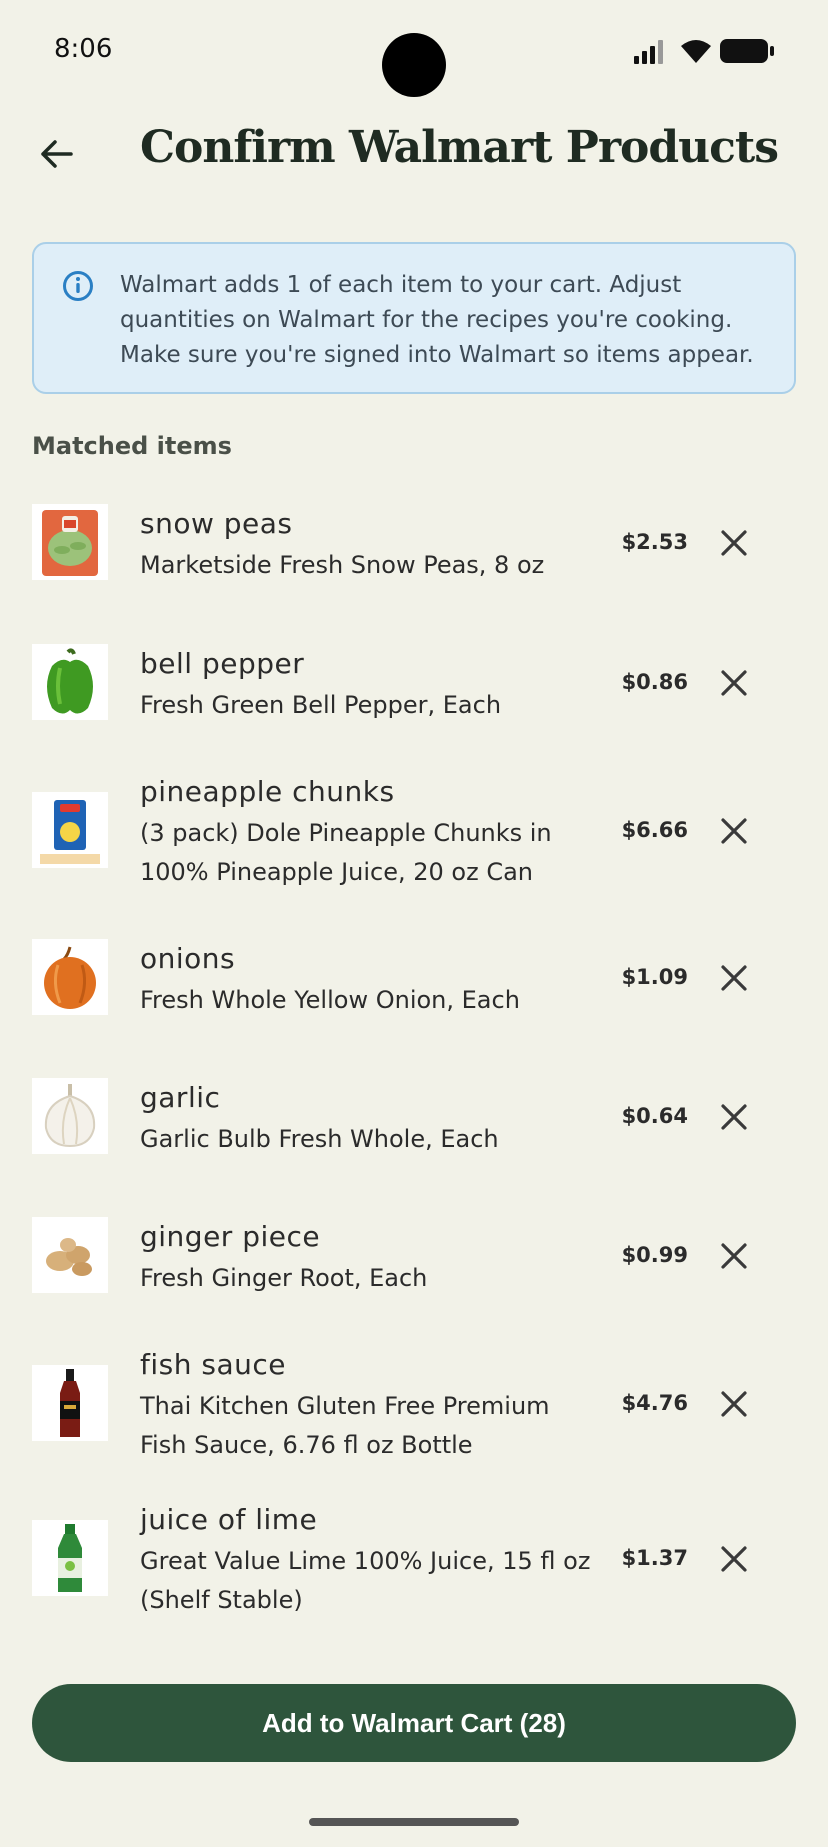 This screenshot has width=828, height=1847. What do you see at coordinates (696, 51) in the screenshot?
I see `wifi-icon` at bounding box center [696, 51].